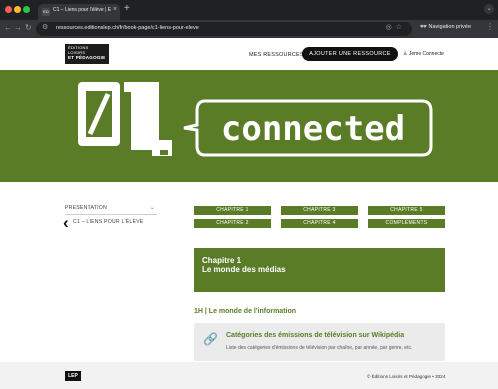 Image resolution: width=498 pixels, height=389 pixels. I want to click on chapter-5-button: CHAPITRE 5, so click(406, 210).